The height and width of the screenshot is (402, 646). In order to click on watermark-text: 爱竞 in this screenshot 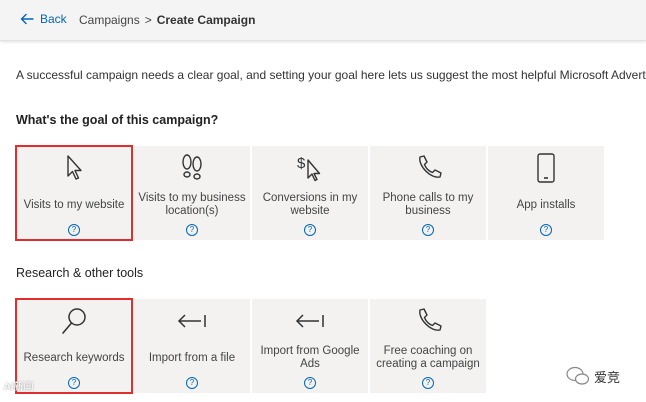, I will do `click(607, 377)`.